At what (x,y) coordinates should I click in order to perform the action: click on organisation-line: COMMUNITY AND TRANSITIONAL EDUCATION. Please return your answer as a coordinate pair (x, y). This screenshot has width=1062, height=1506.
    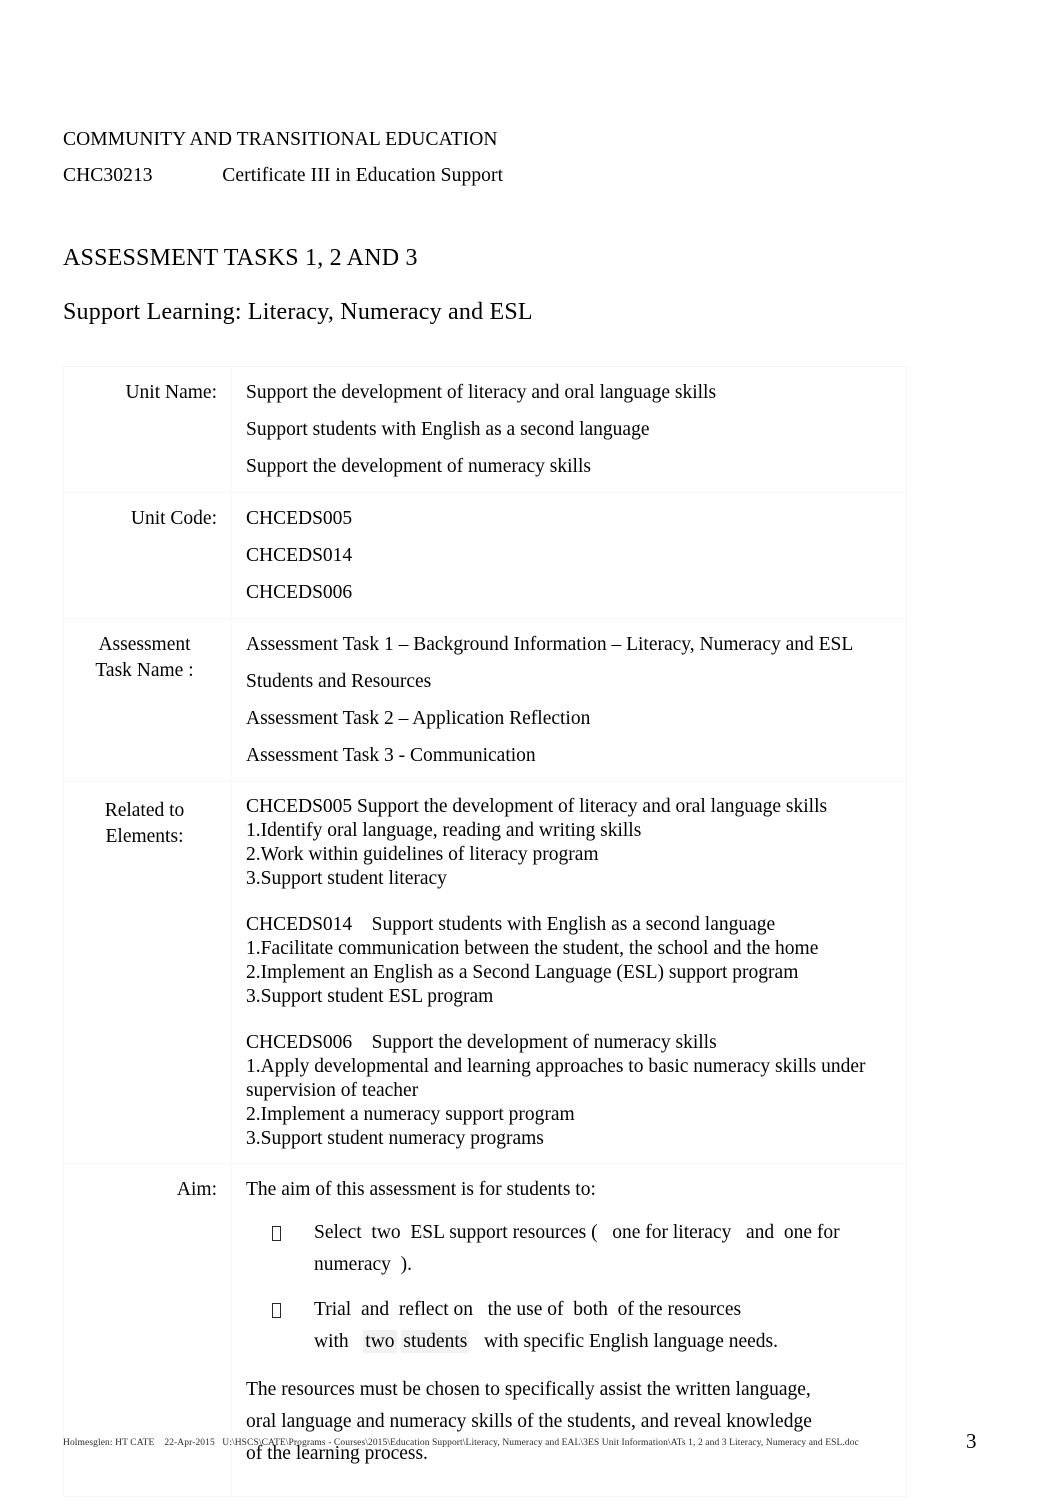
    Looking at the image, I should click on (280, 139).